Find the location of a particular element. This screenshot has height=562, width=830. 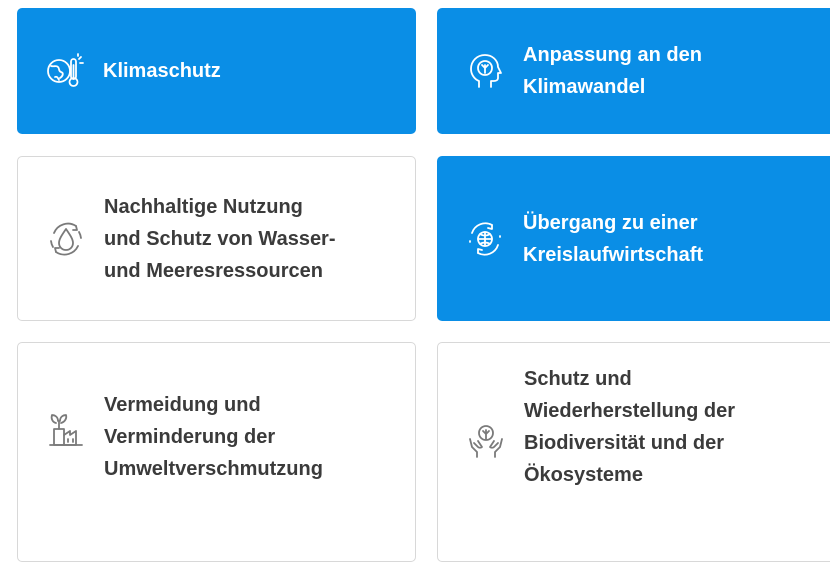

water-drop-cycle-icon is located at coordinates (66, 239).